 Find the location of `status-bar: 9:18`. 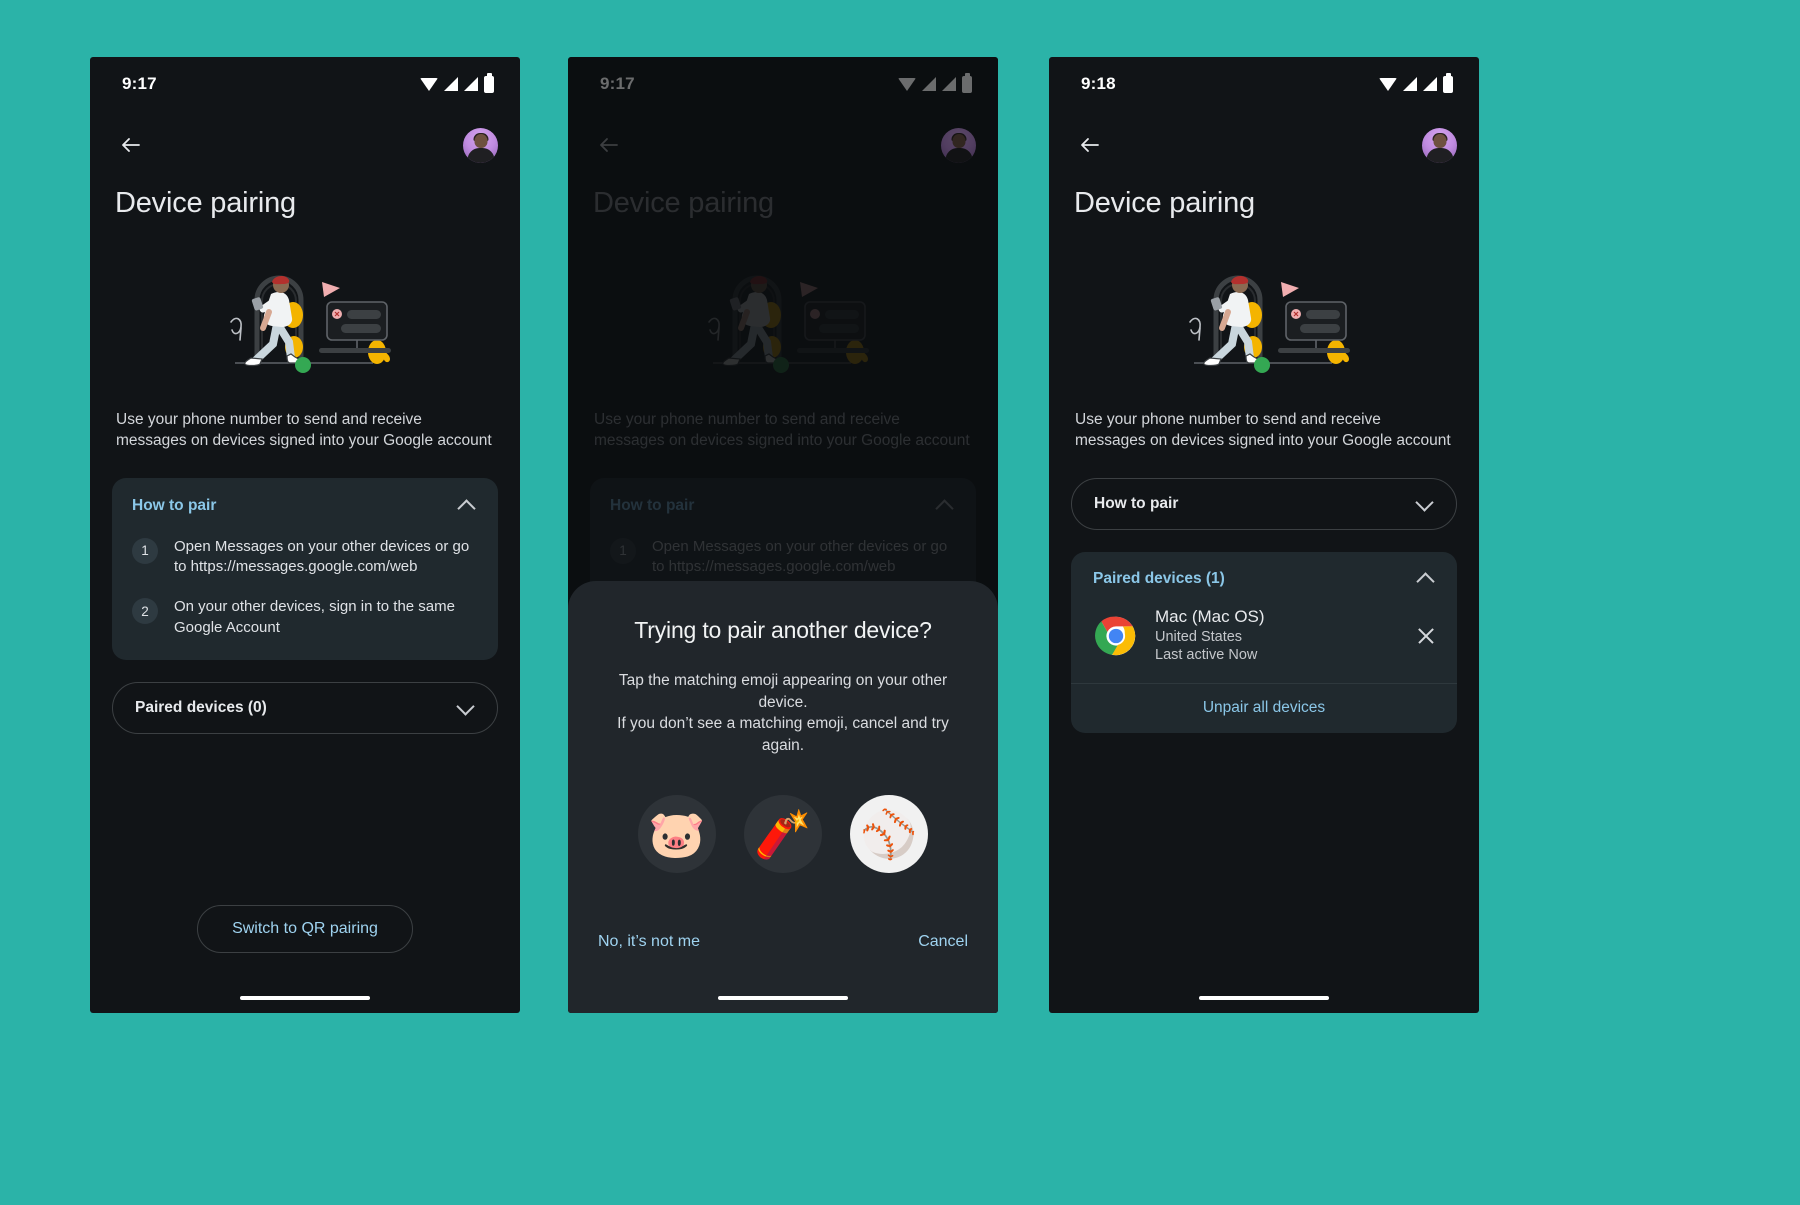

status-bar: 9:18 is located at coordinates (1264, 84).